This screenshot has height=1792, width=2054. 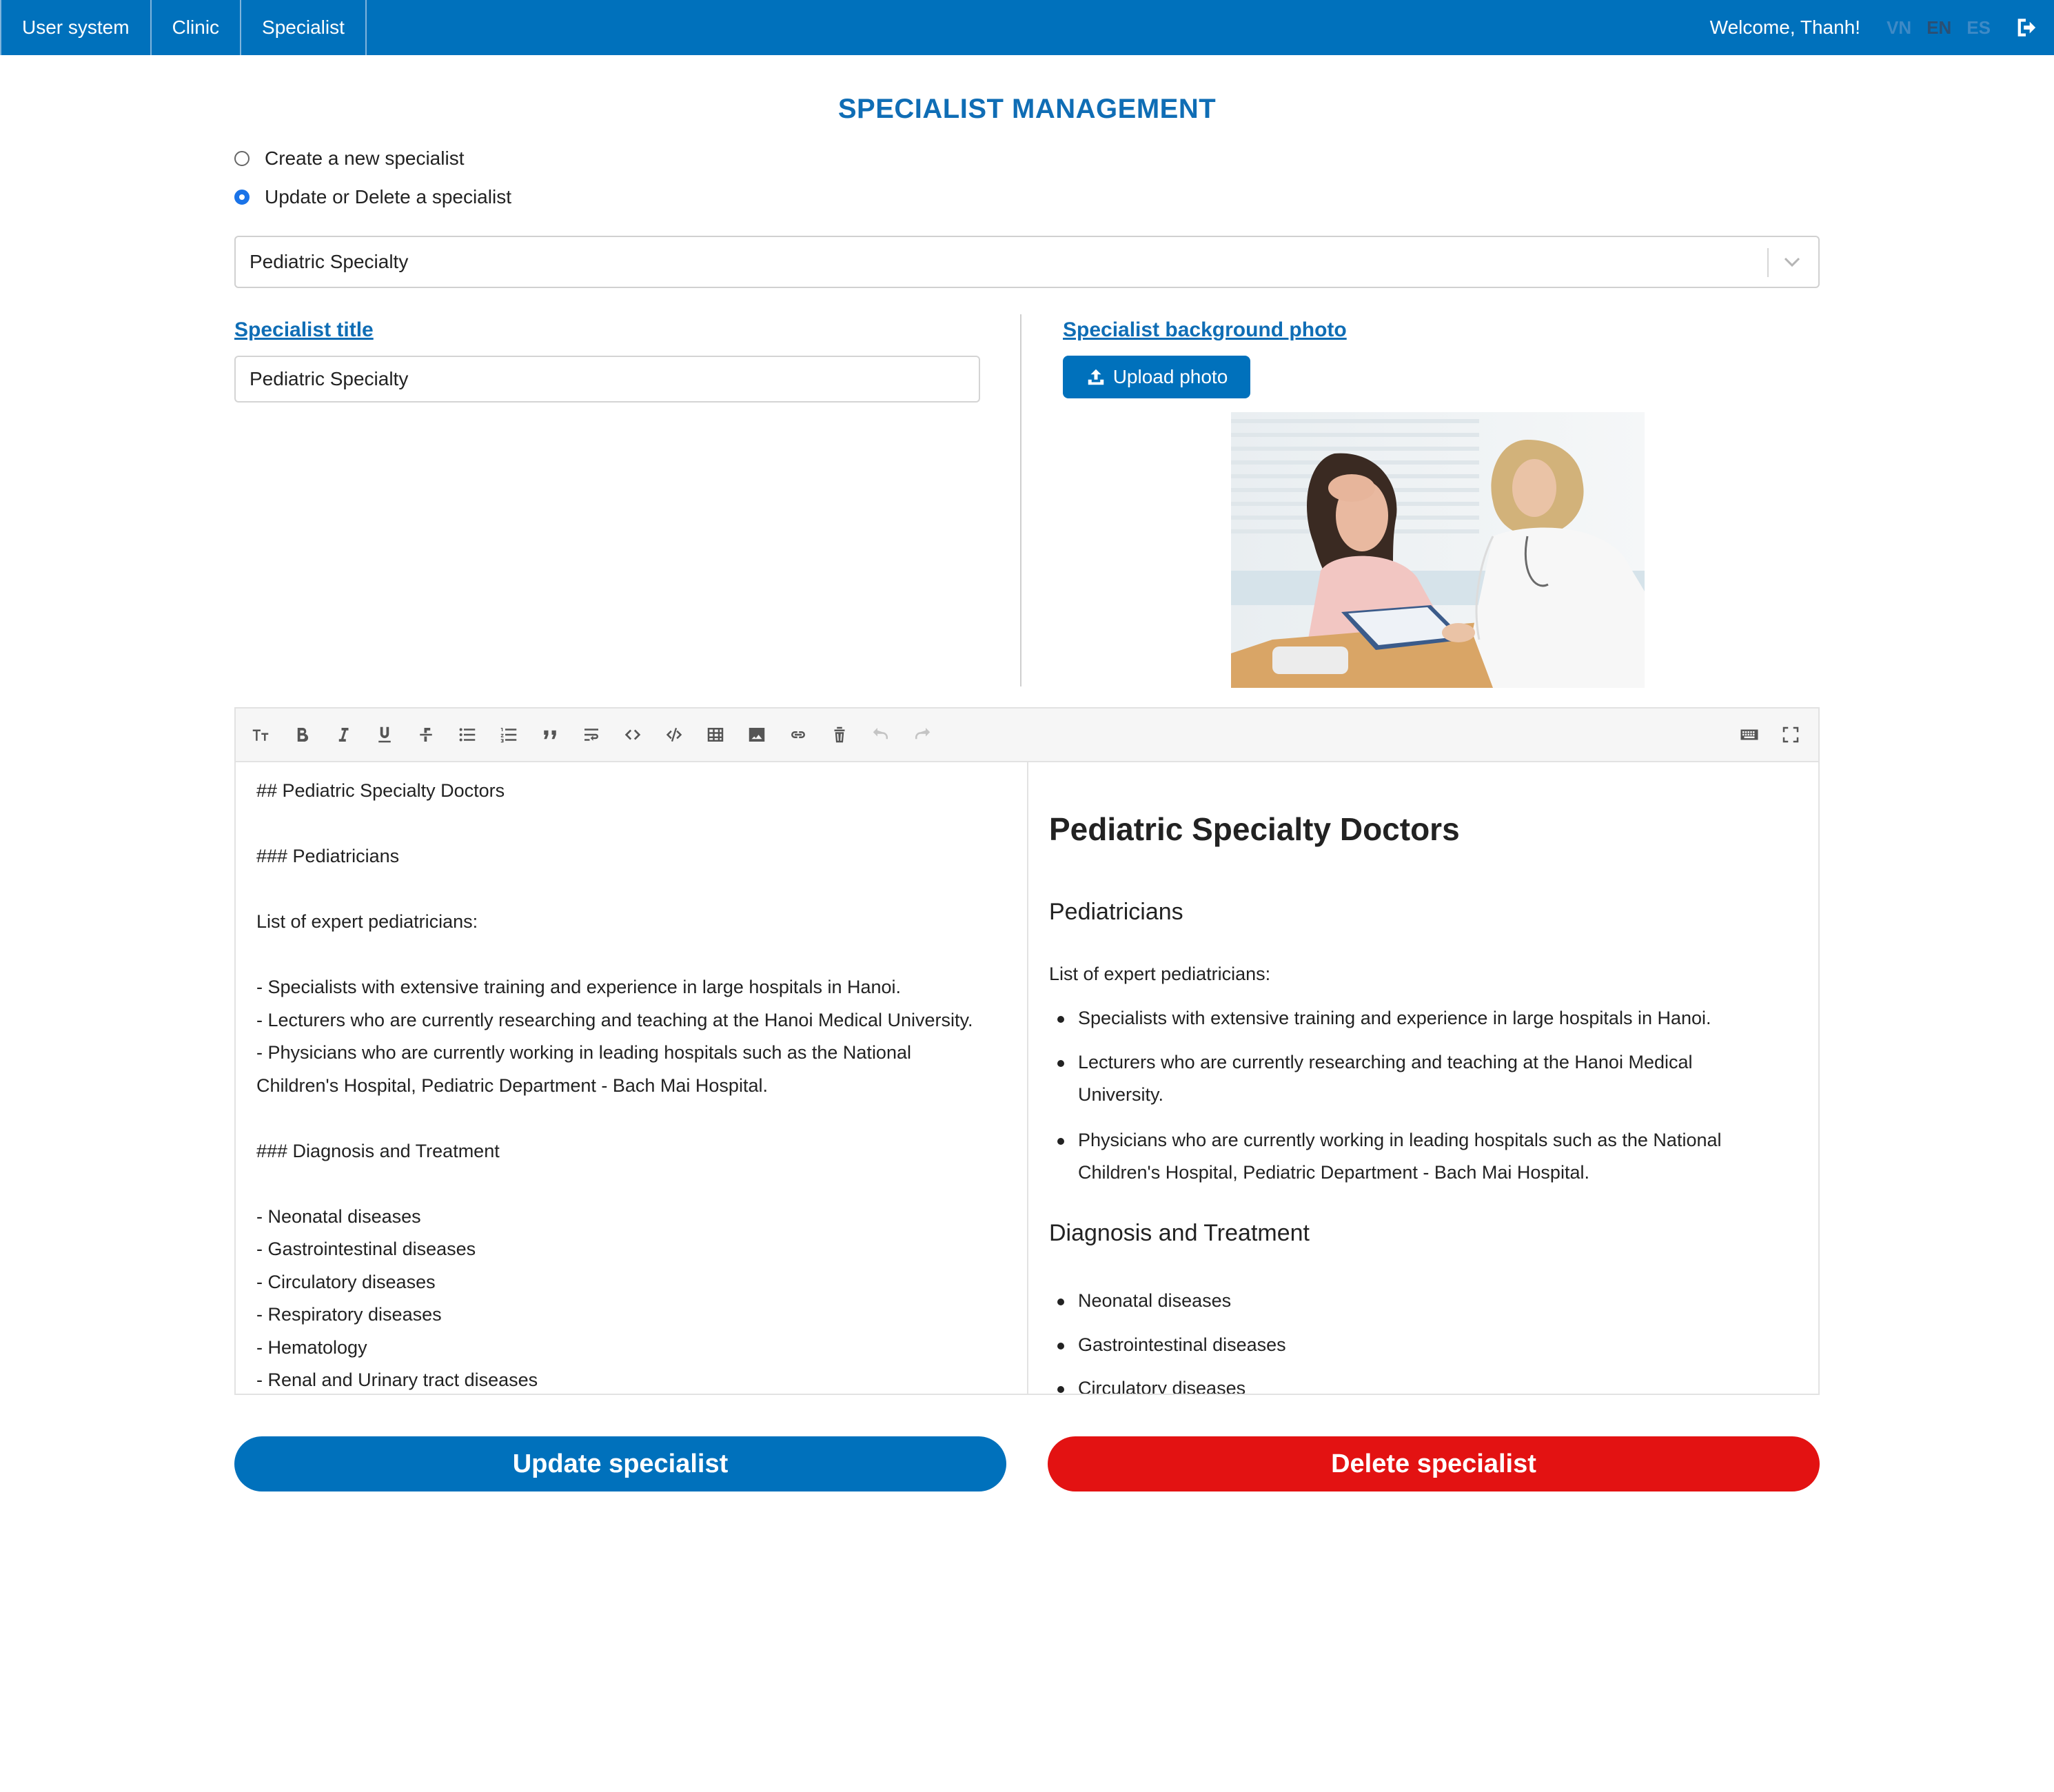 What do you see at coordinates (381, 790) in the screenshot?
I see `source-line: ## Pediatric Specialty Doctors` at bounding box center [381, 790].